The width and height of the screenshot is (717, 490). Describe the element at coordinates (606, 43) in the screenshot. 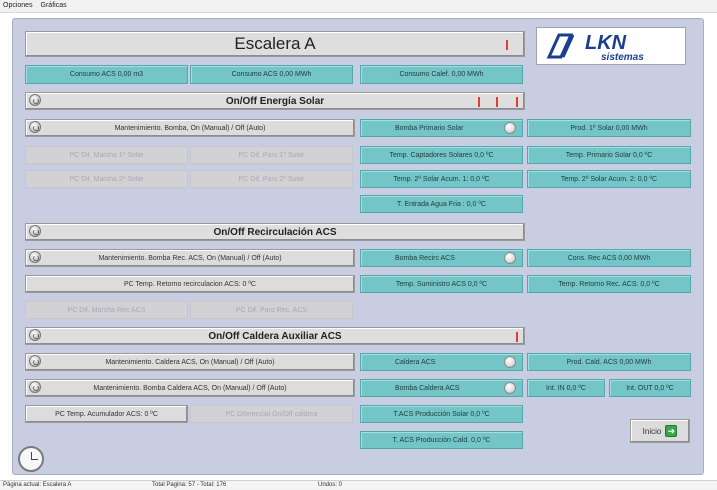

I see `svg-text: LKN` at that location.